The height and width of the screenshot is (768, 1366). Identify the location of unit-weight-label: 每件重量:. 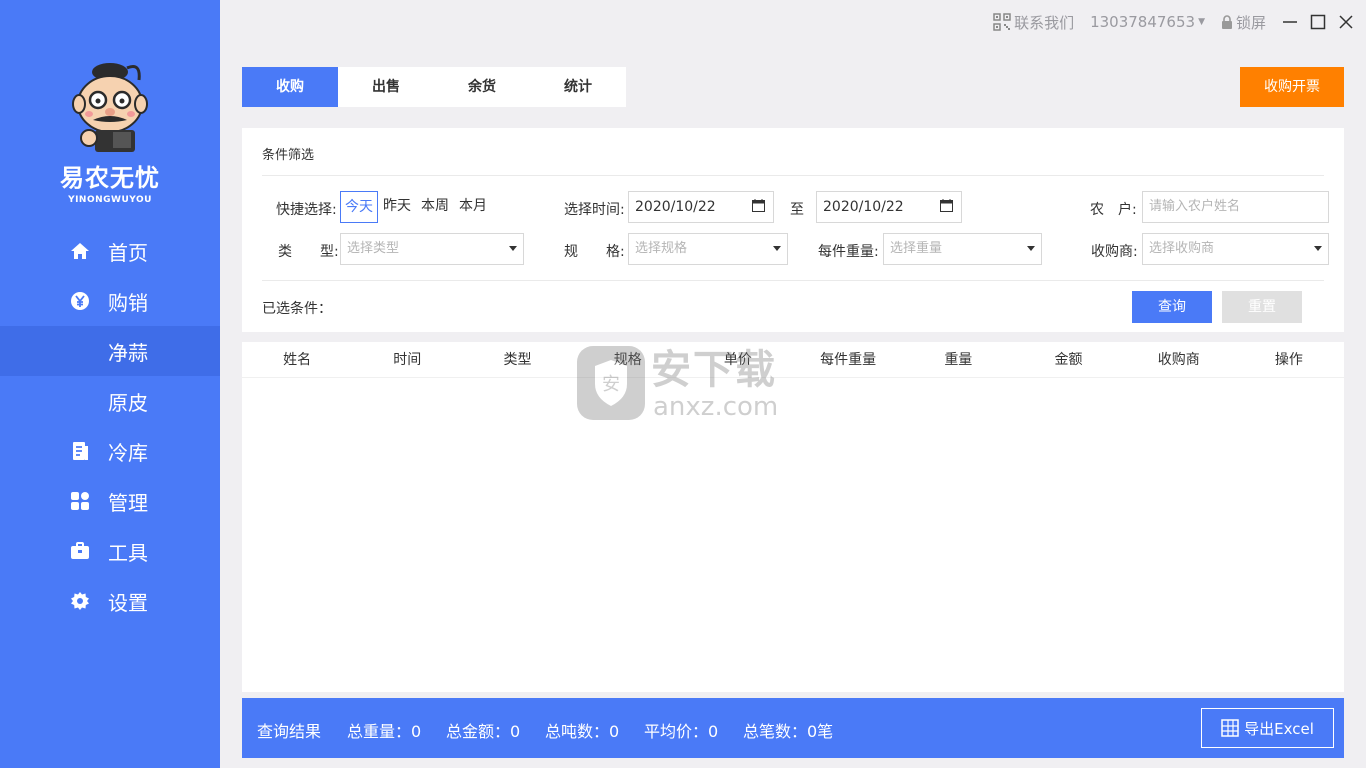
(848, 252).